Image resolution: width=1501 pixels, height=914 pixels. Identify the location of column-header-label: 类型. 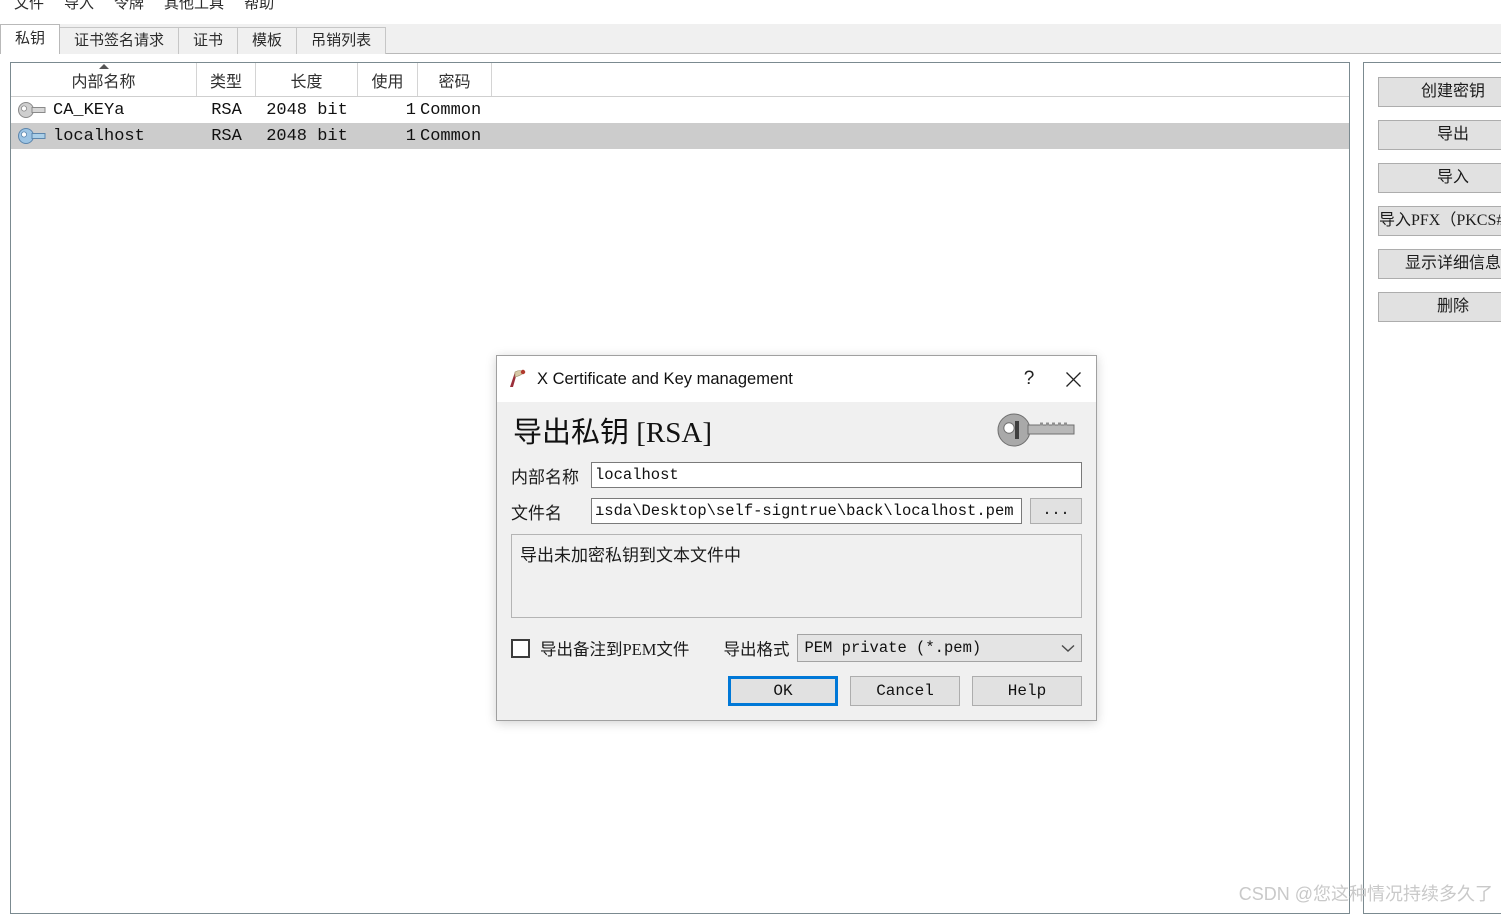
(225, 82).